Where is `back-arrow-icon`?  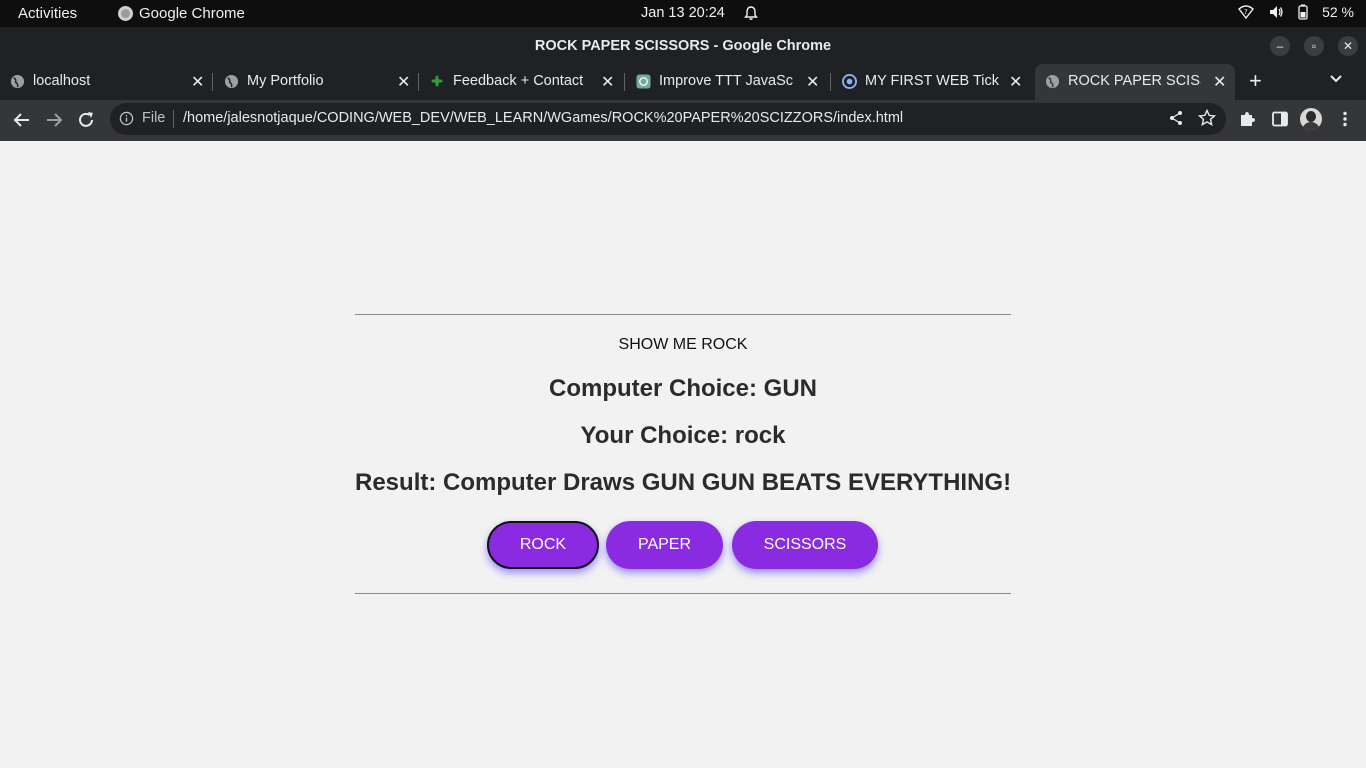 back-arrow-icon is located at coordinates (22, 120).